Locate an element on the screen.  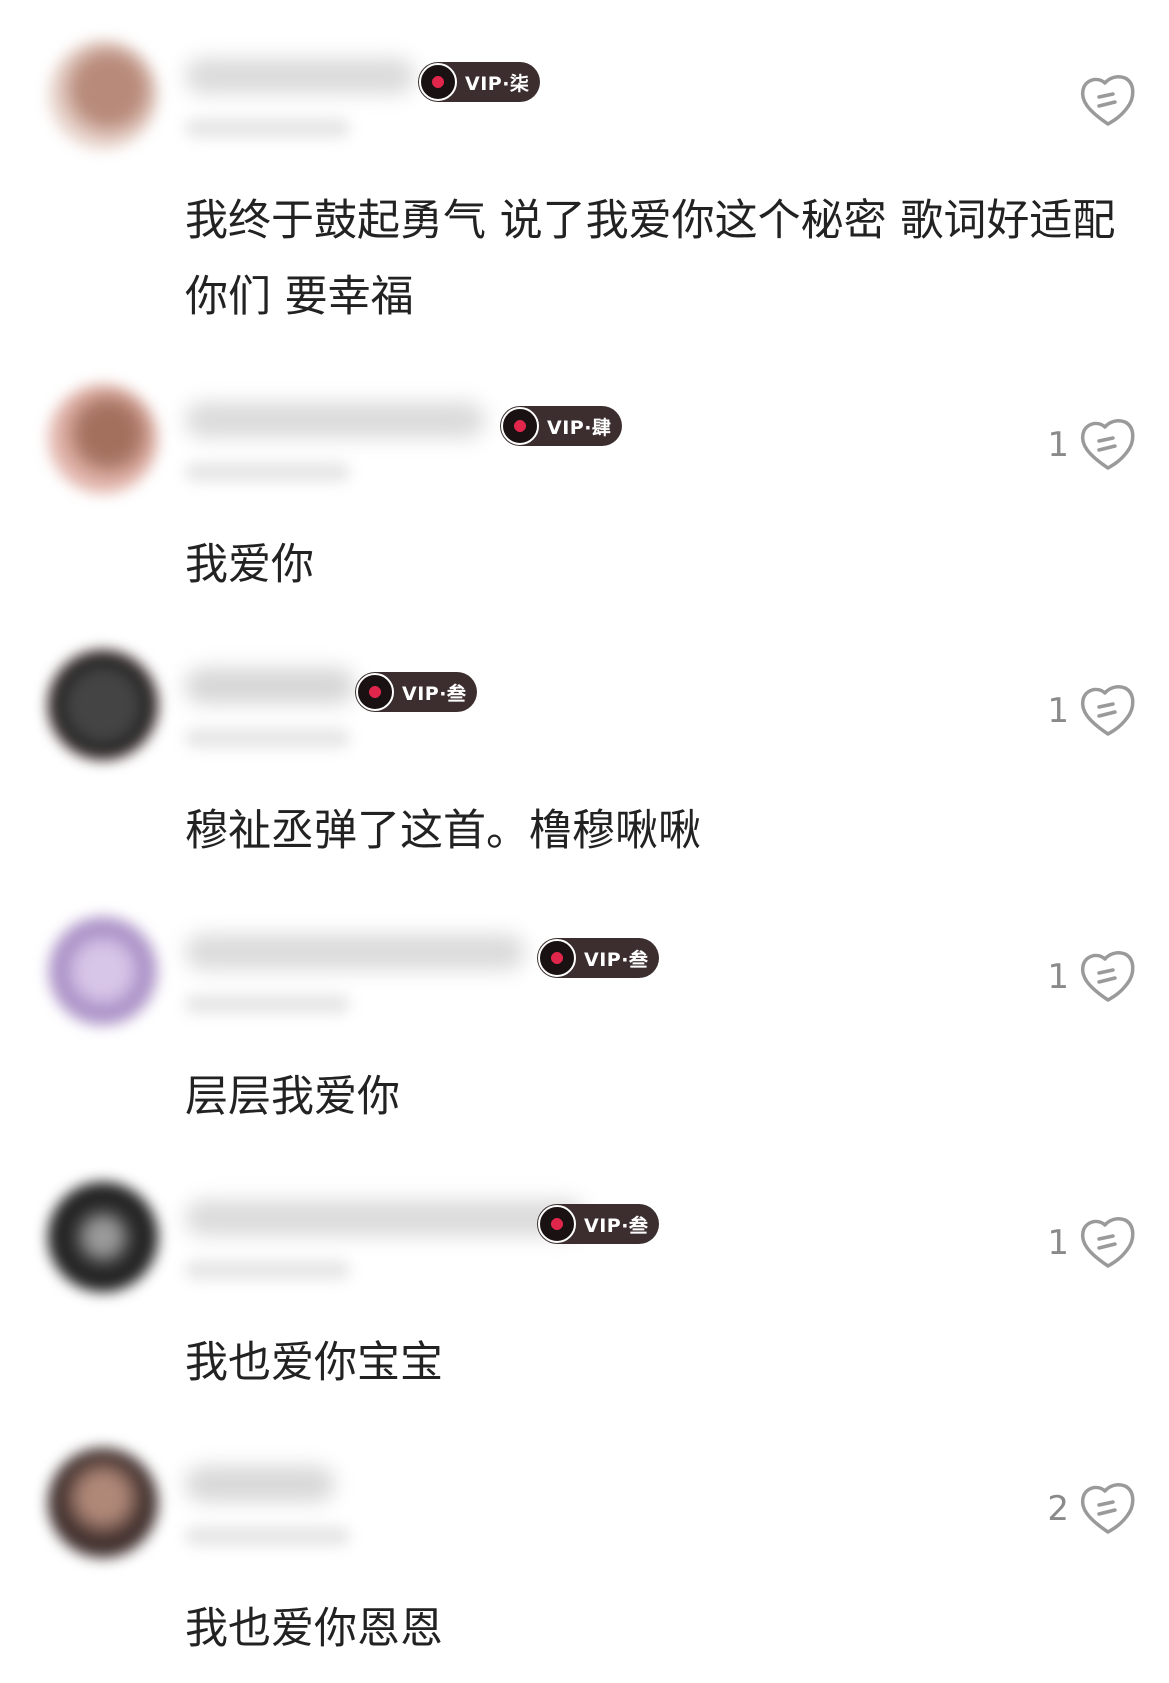
like-button is located at coordinates (1104, 101).